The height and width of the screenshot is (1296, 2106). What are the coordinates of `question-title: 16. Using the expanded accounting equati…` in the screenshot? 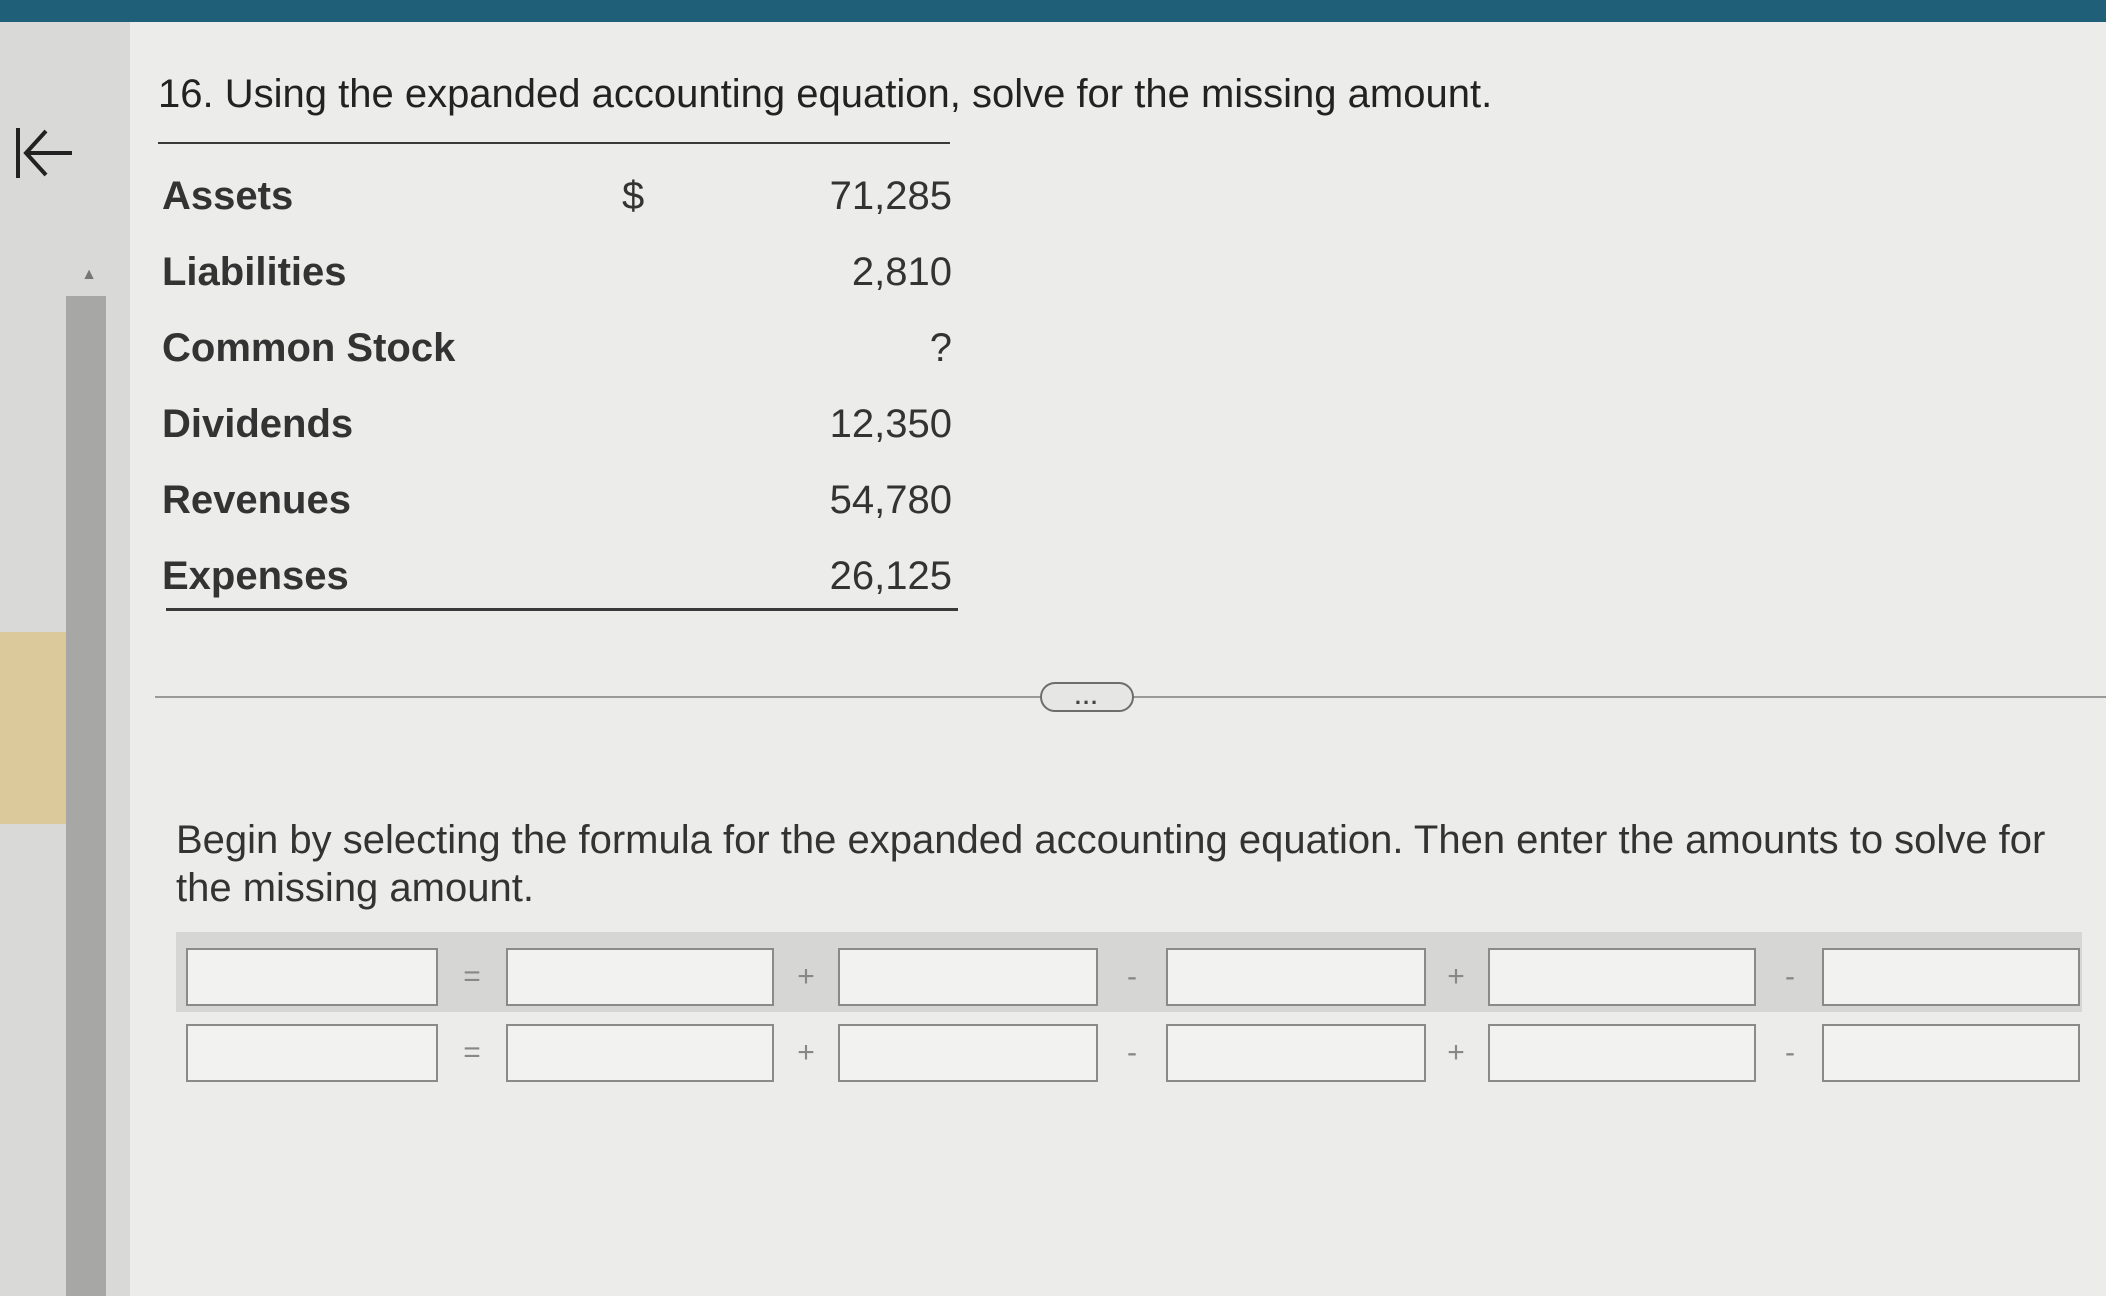 It's located at (825, 94).